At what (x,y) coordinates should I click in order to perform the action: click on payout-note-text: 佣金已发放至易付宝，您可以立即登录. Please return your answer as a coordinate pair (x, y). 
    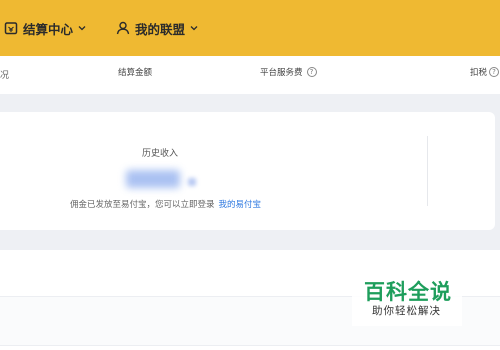
    Looking at the image, I should click on (142, 205).